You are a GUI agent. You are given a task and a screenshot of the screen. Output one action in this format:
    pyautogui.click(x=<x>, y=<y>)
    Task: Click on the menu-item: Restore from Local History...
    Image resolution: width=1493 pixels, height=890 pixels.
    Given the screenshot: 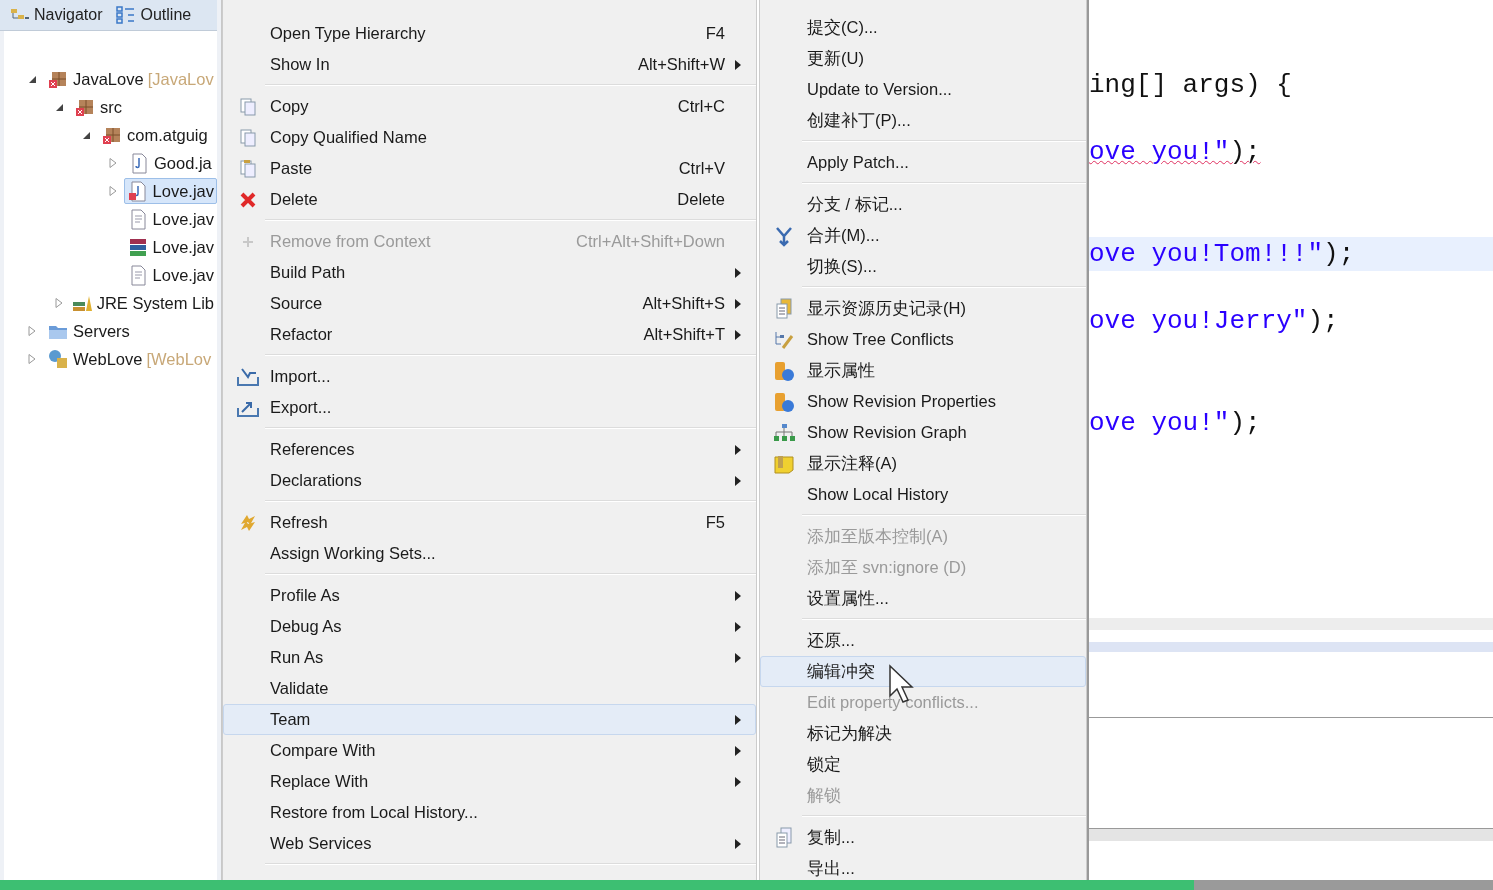 What is the action you would take?
    pyautogui.click(x=489, y=812)
    